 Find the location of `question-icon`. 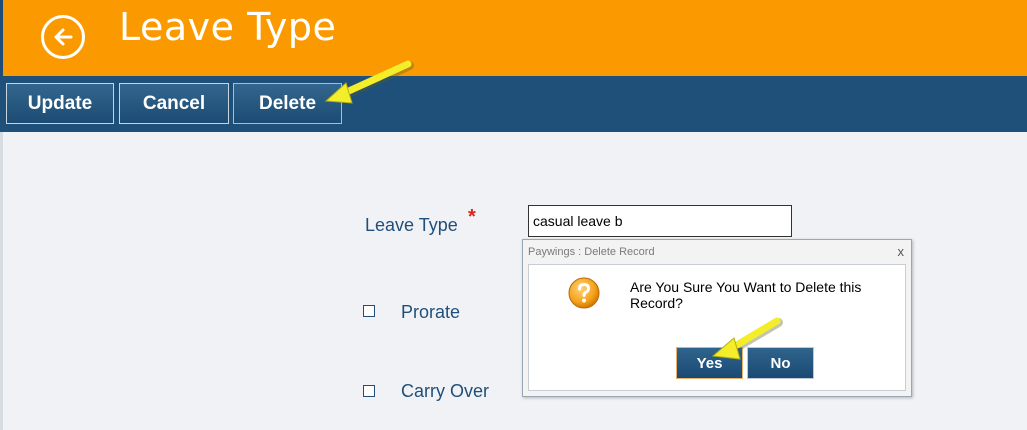

question-icon is located at coordinates (584, 293).